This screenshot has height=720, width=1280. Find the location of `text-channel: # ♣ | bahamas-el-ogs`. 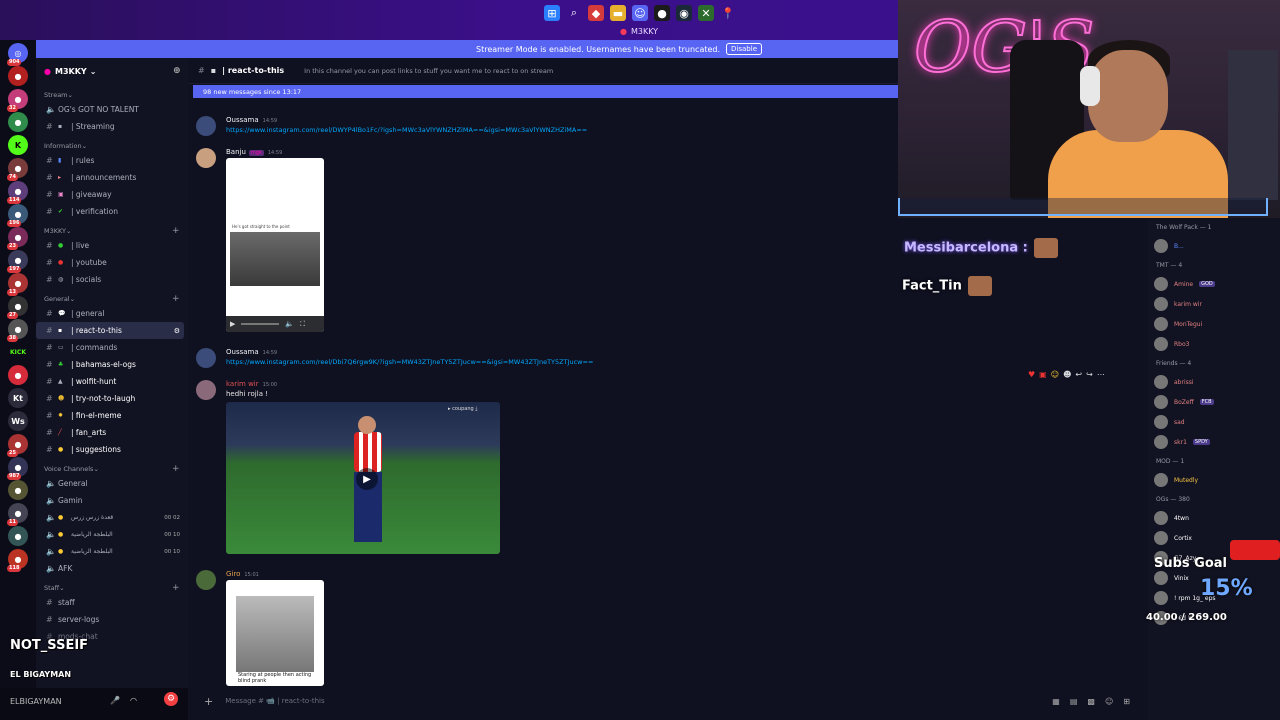

text-channel: # ♣ | bahamas-el-ogs is located at coordinates (112, 364).